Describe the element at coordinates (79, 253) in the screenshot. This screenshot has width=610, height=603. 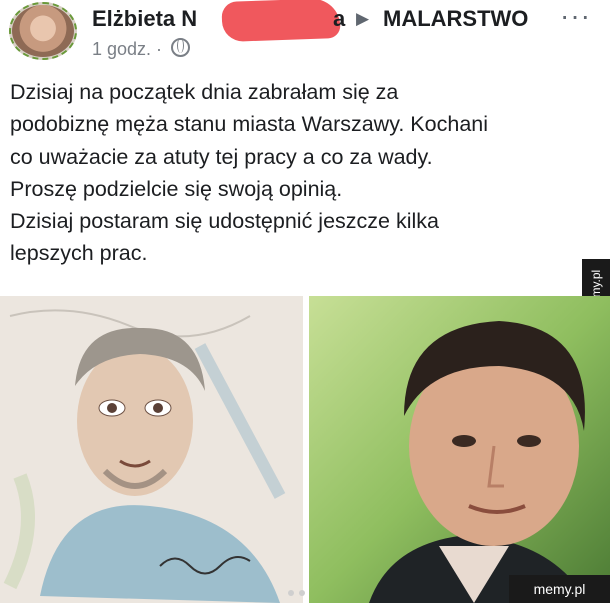
I see `post-line: lepszych prac.` at that location.